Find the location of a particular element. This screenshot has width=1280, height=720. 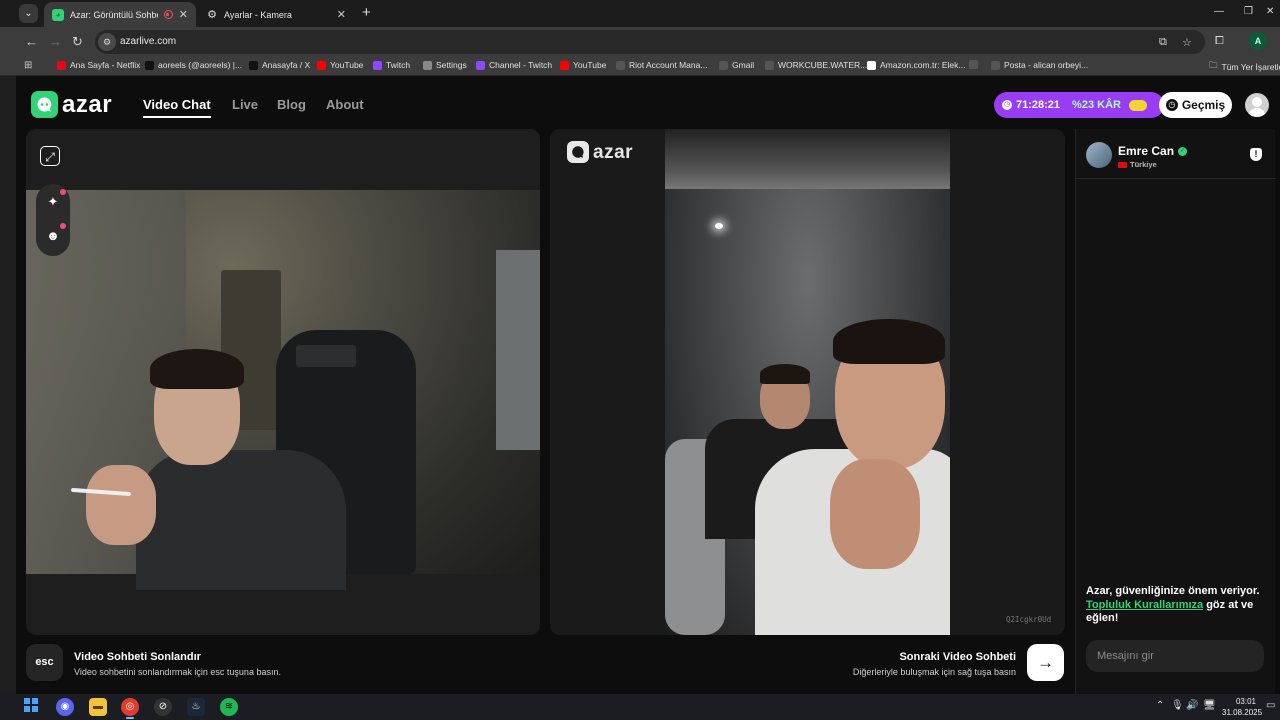

game-client-icon: ⊘ is located at coordinates (163, 707).